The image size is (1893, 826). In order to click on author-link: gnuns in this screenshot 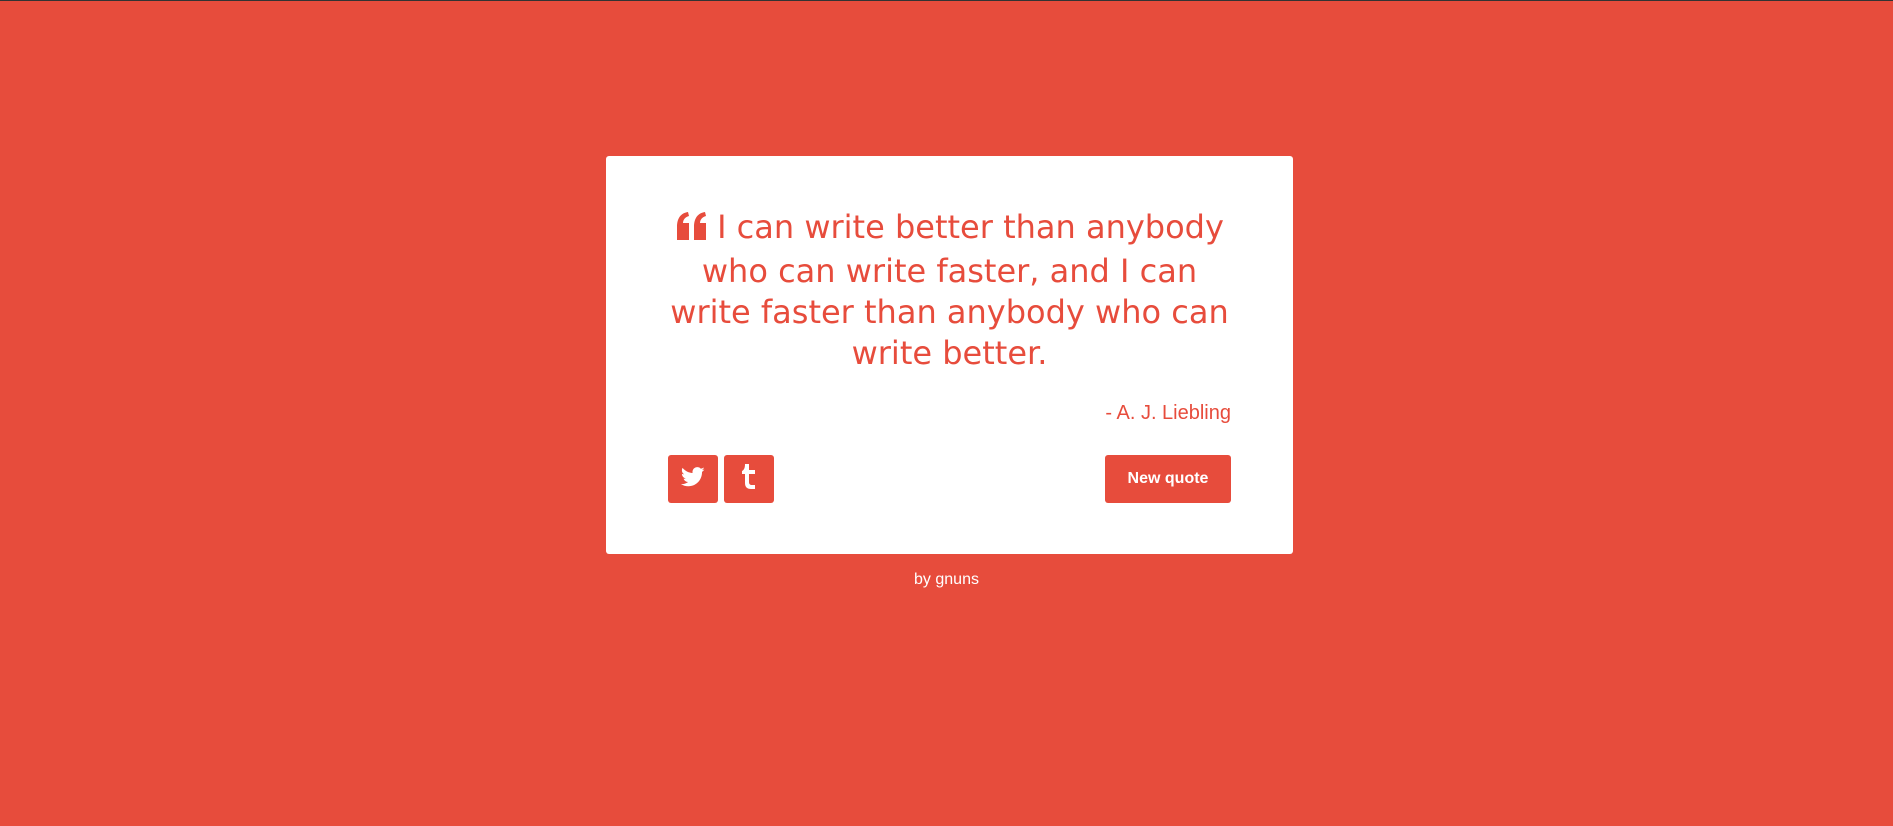, I will do `click(957, 579)`.